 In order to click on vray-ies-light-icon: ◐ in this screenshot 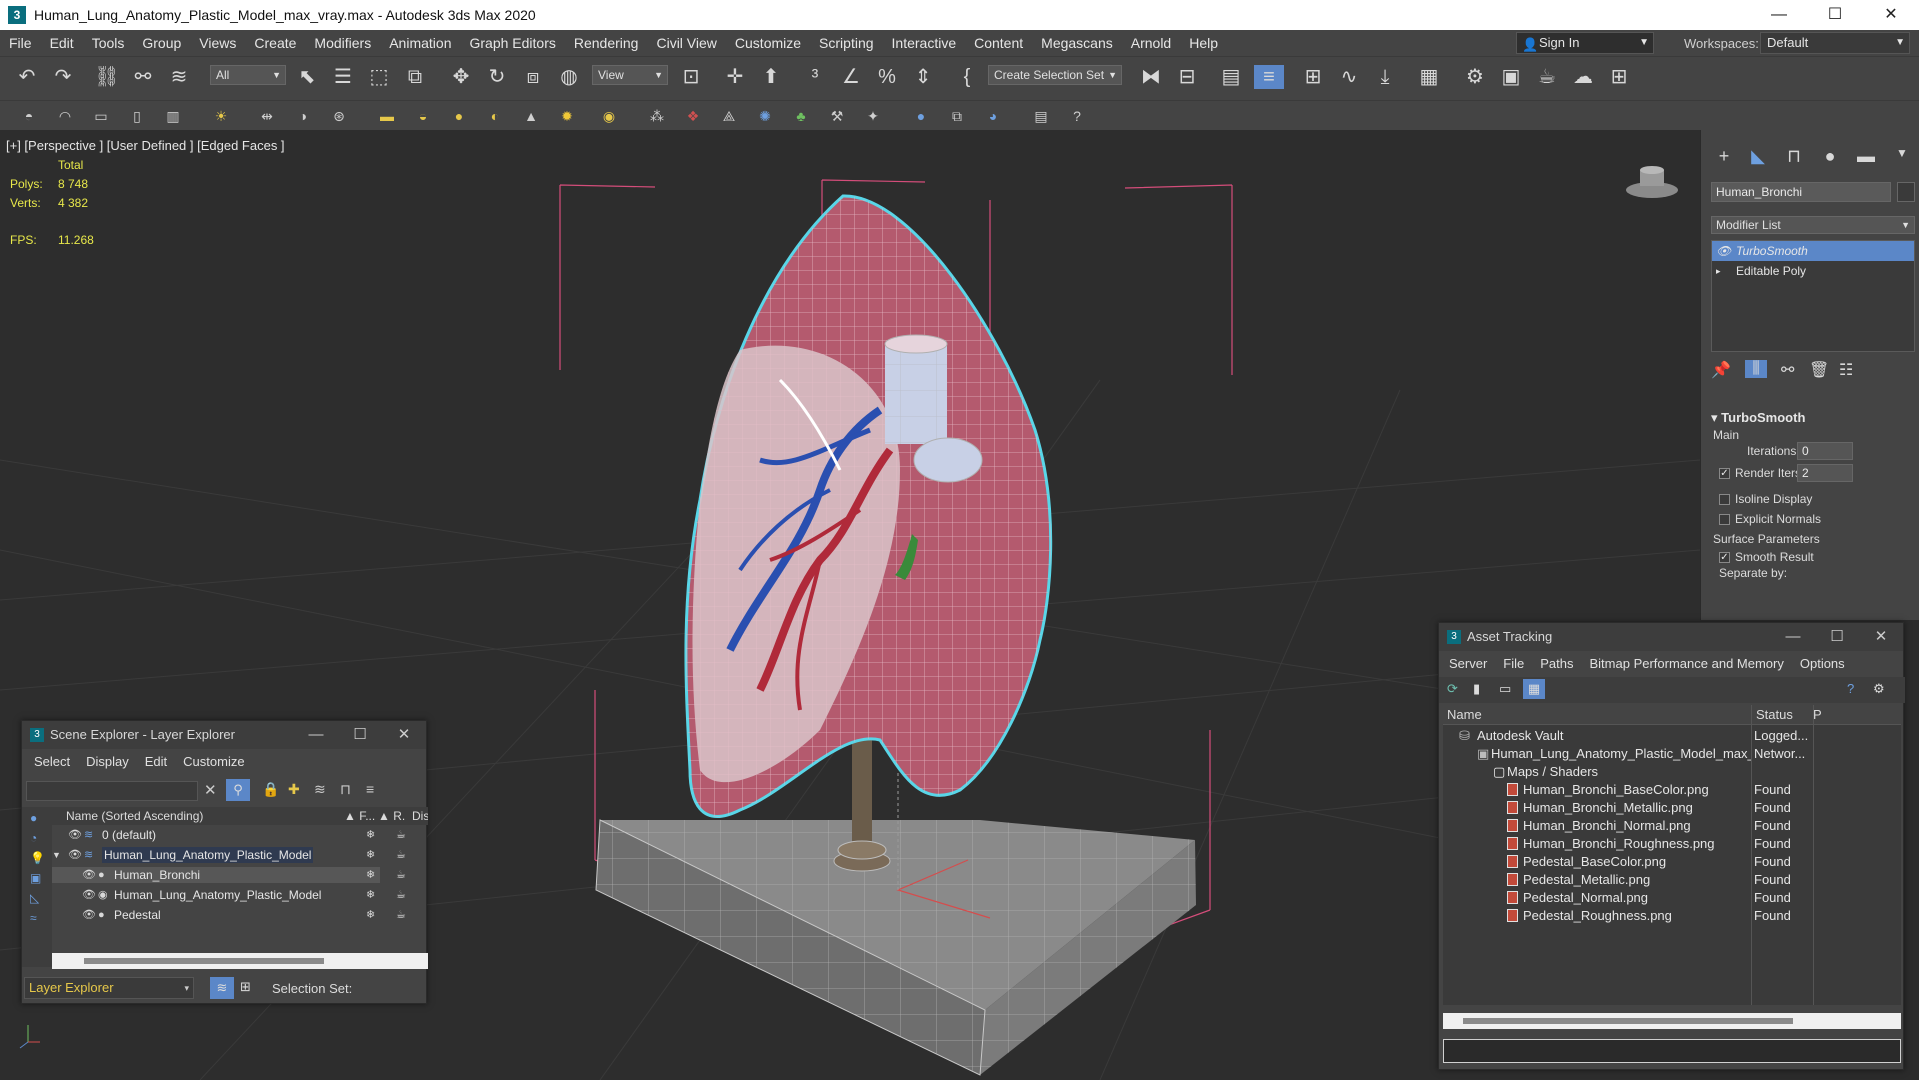, I will do `click(495, 116)`.